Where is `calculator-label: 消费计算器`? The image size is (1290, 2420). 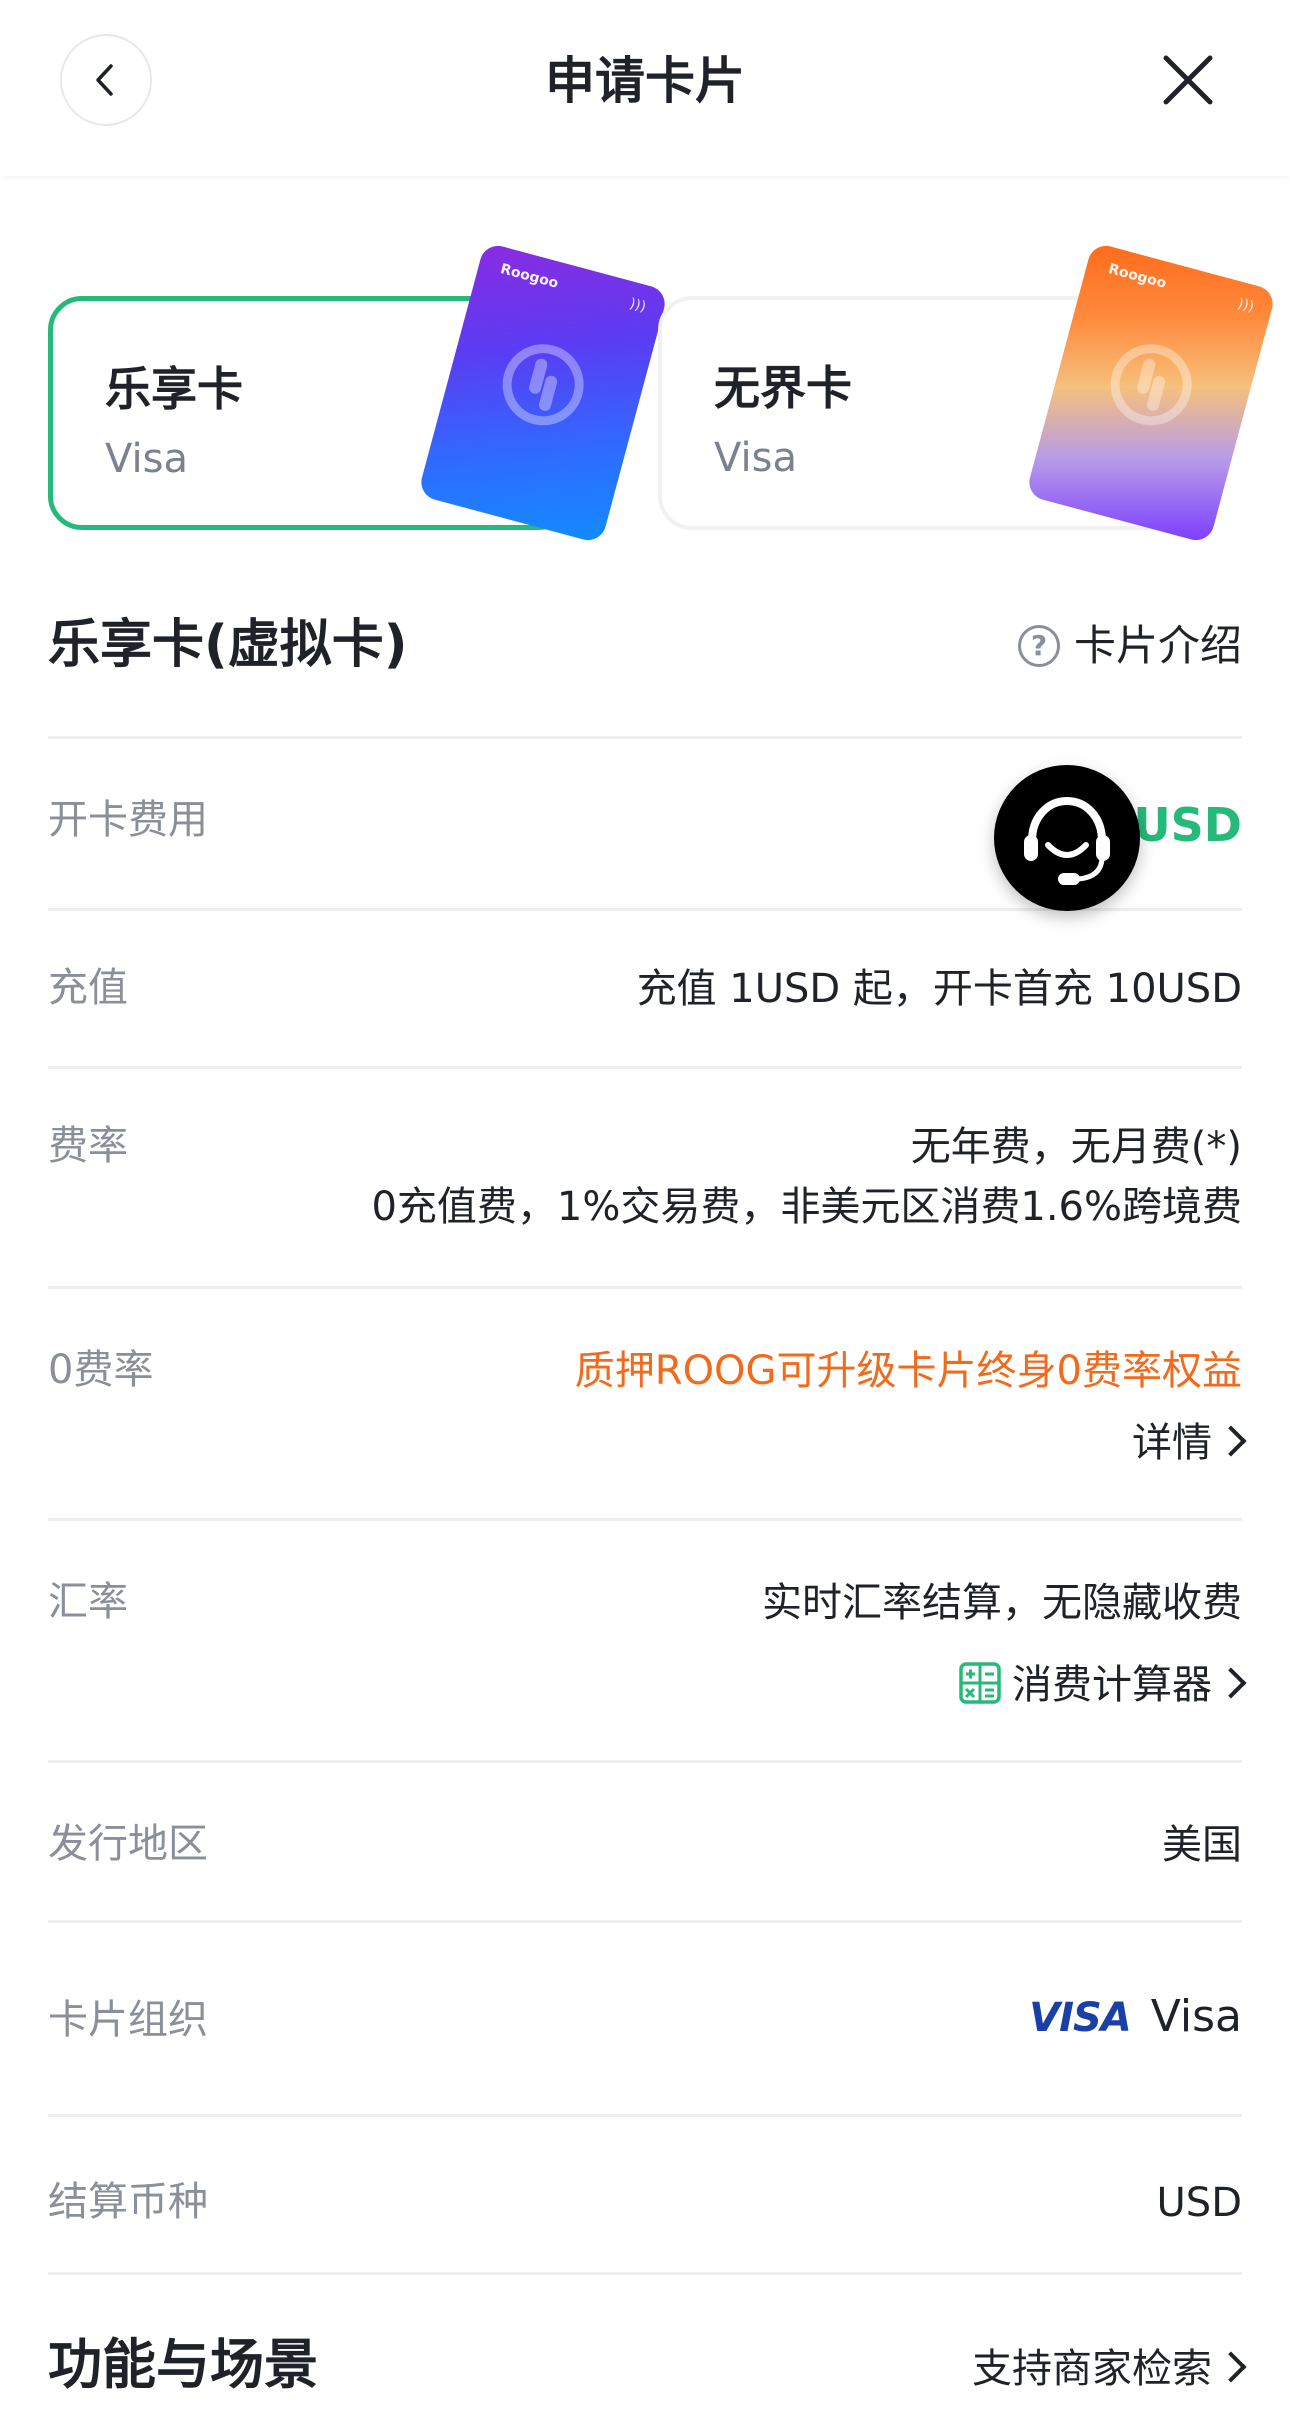 calculator-label: 消费计算器 is located at coordinates (1112, 1685).